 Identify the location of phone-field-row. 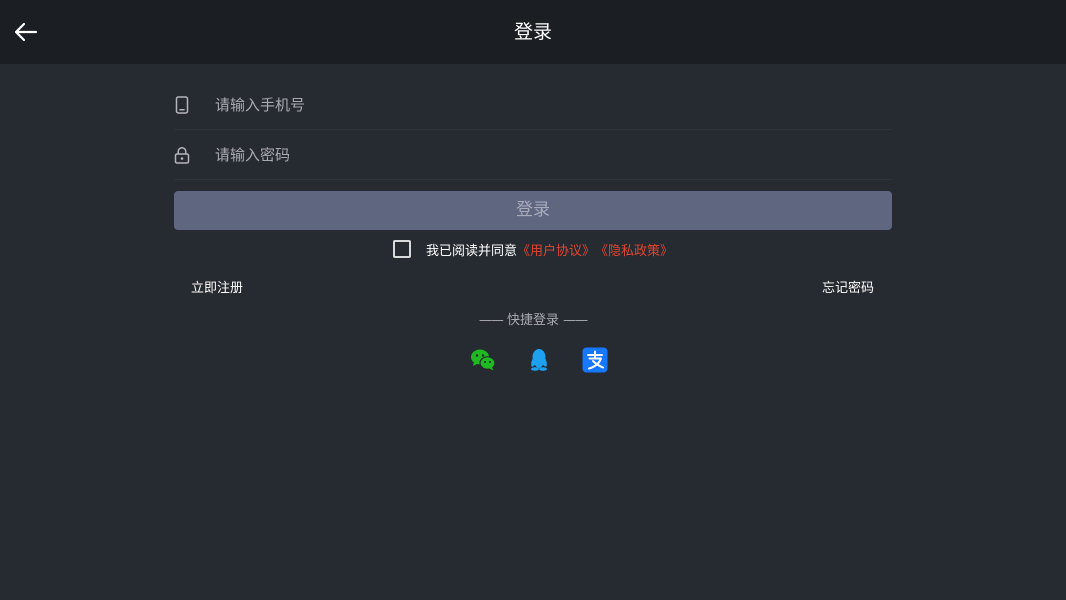
(533, 105).